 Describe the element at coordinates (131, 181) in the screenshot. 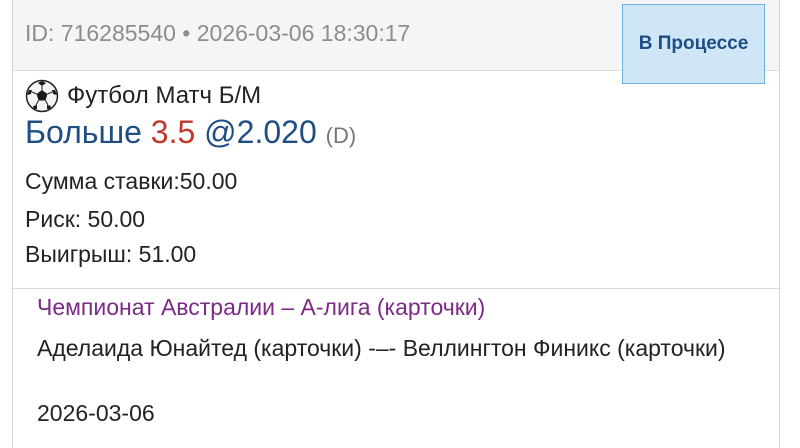

I see `stake-amount: Сумма ставки:50.00` at that location.